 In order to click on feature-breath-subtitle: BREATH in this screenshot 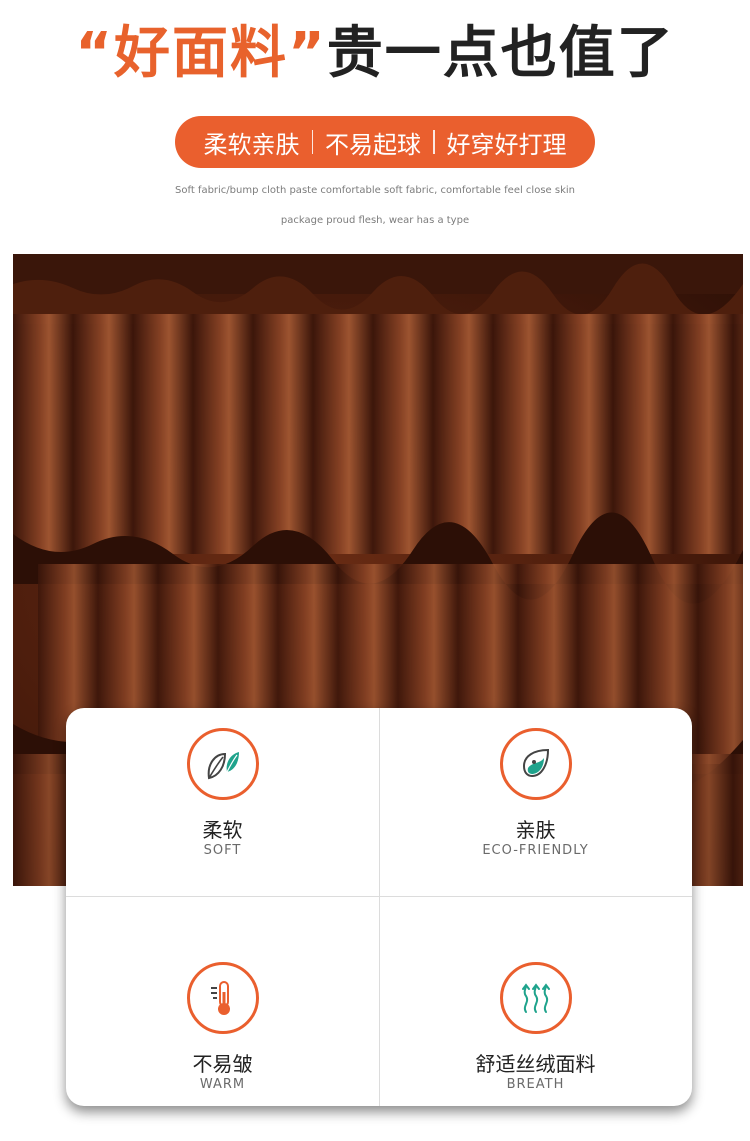, I will do `click(535, 1084)`.